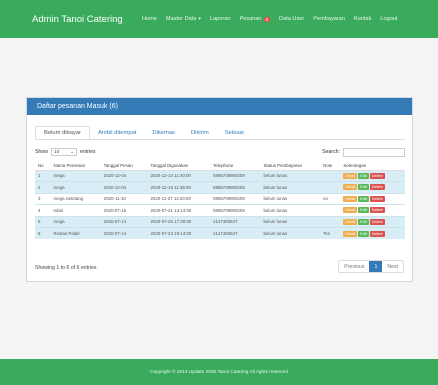 This screenshot has width=438, height=385. Describe the element at coordinates (43, 198) in the screenshot. I see `cell-no: 3` at that location.